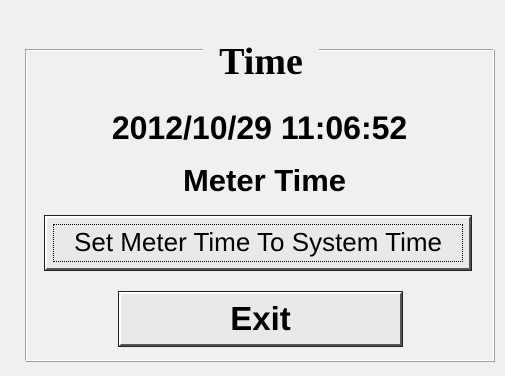 This screenshot has width=505, height=376. I want to click on group-box-title: Time, so click(261, 62).